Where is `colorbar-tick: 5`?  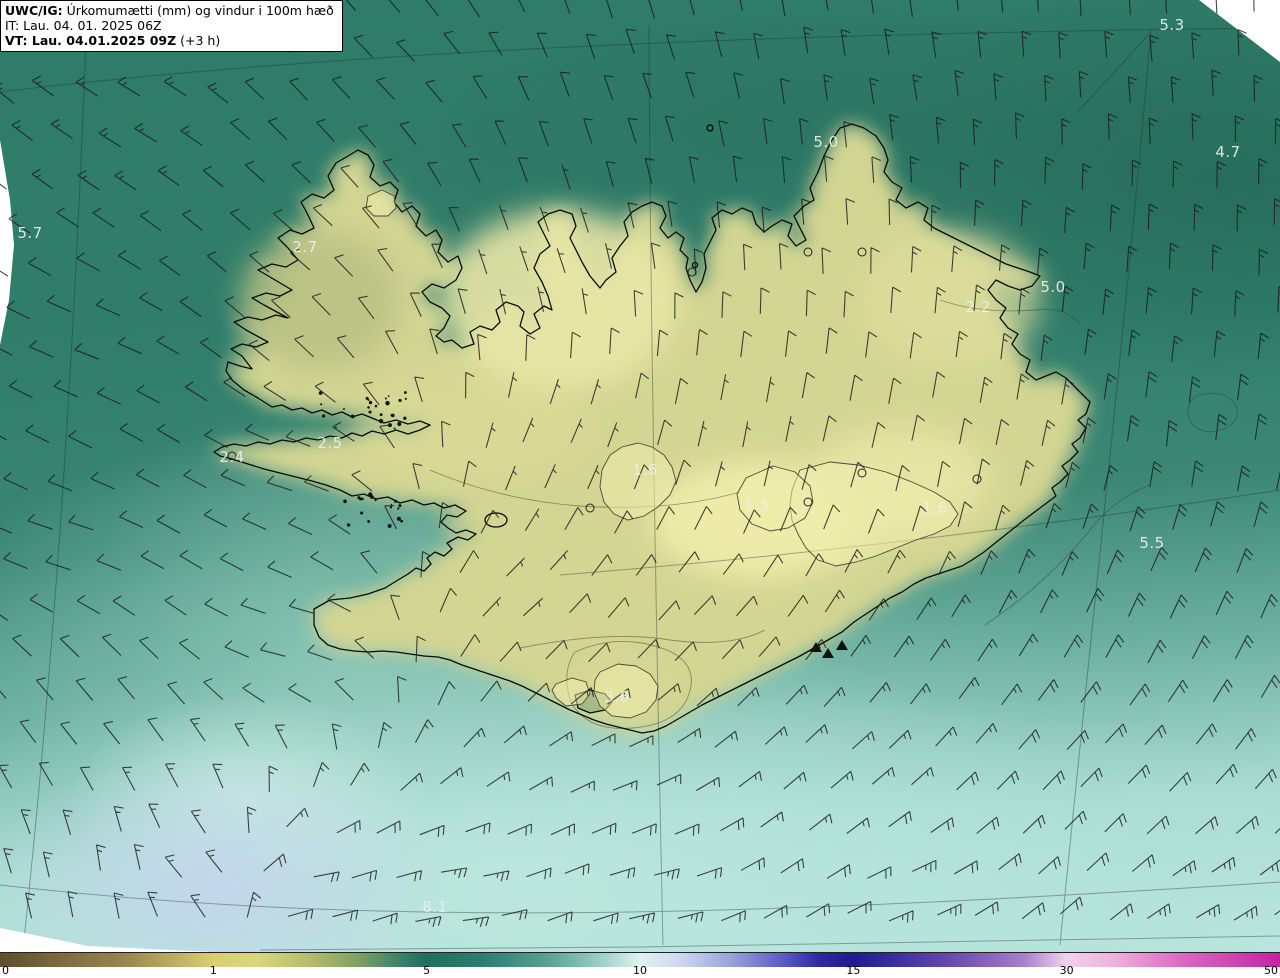 colorbar-tick: 5 is located at coordinates (427, 970).